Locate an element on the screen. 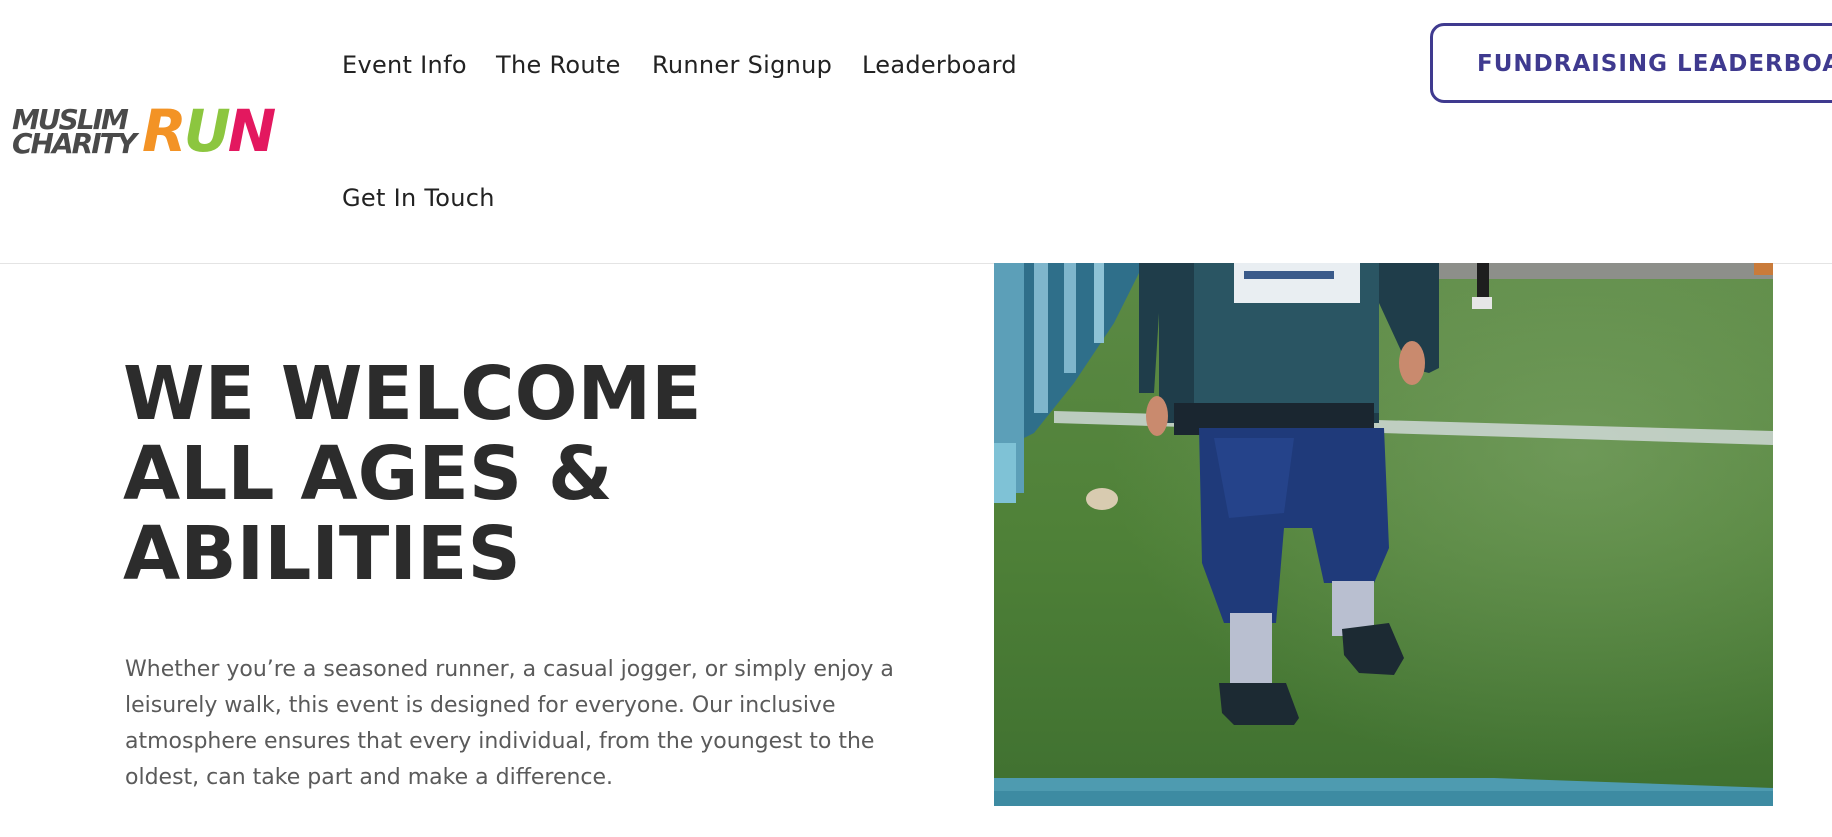  fundraising-leaderboard-label: FUNDRAISING LEADERBOARD is located at coordinates (1654, 64).